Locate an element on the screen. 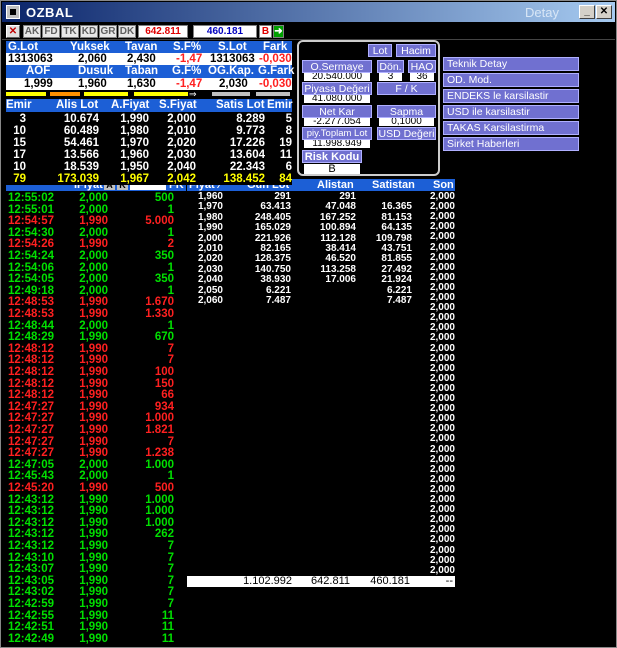 This screenshot has width=617, height=648. trade-row: 12:47:27 1,990 7 is located at coordinates (91, 442).